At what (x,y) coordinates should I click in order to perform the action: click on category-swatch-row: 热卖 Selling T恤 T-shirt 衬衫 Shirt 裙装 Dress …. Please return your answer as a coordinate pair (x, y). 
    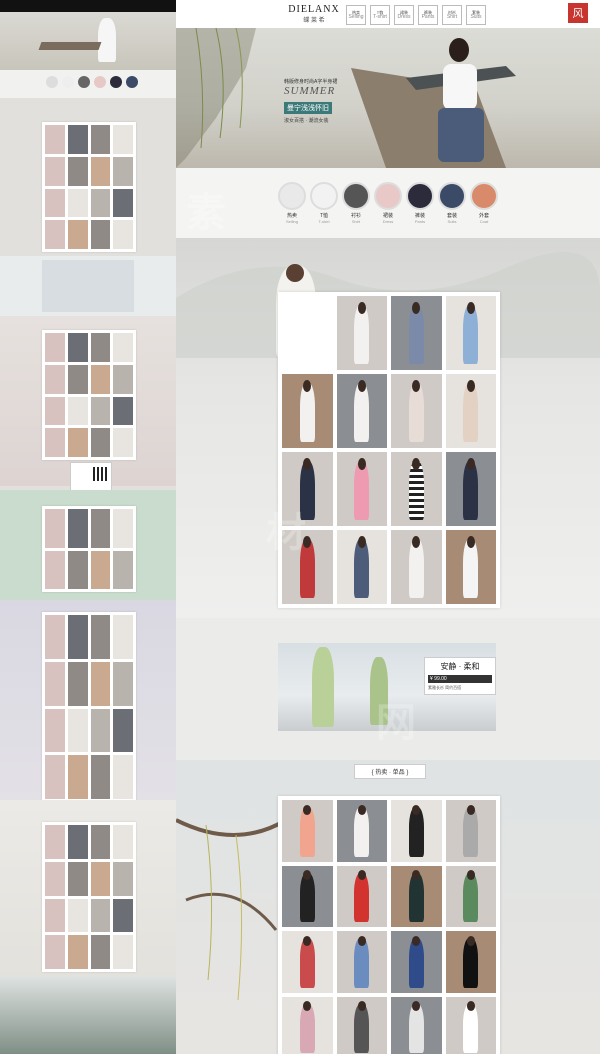
    Looking at the image, I should click on (388, 203).